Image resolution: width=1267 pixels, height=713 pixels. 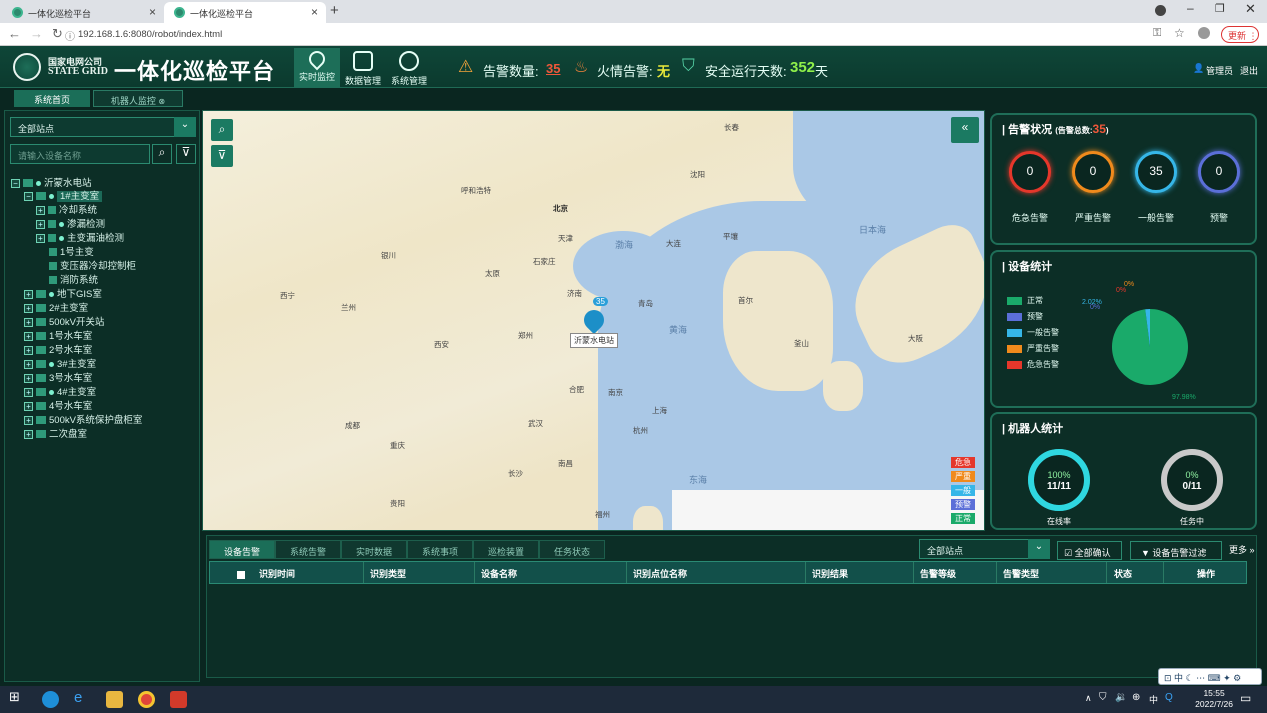 What do you see at coordinates (60, 363) in the screenshot?
I see `tree-node: +3#主变室` at bounding box center [60, 363].